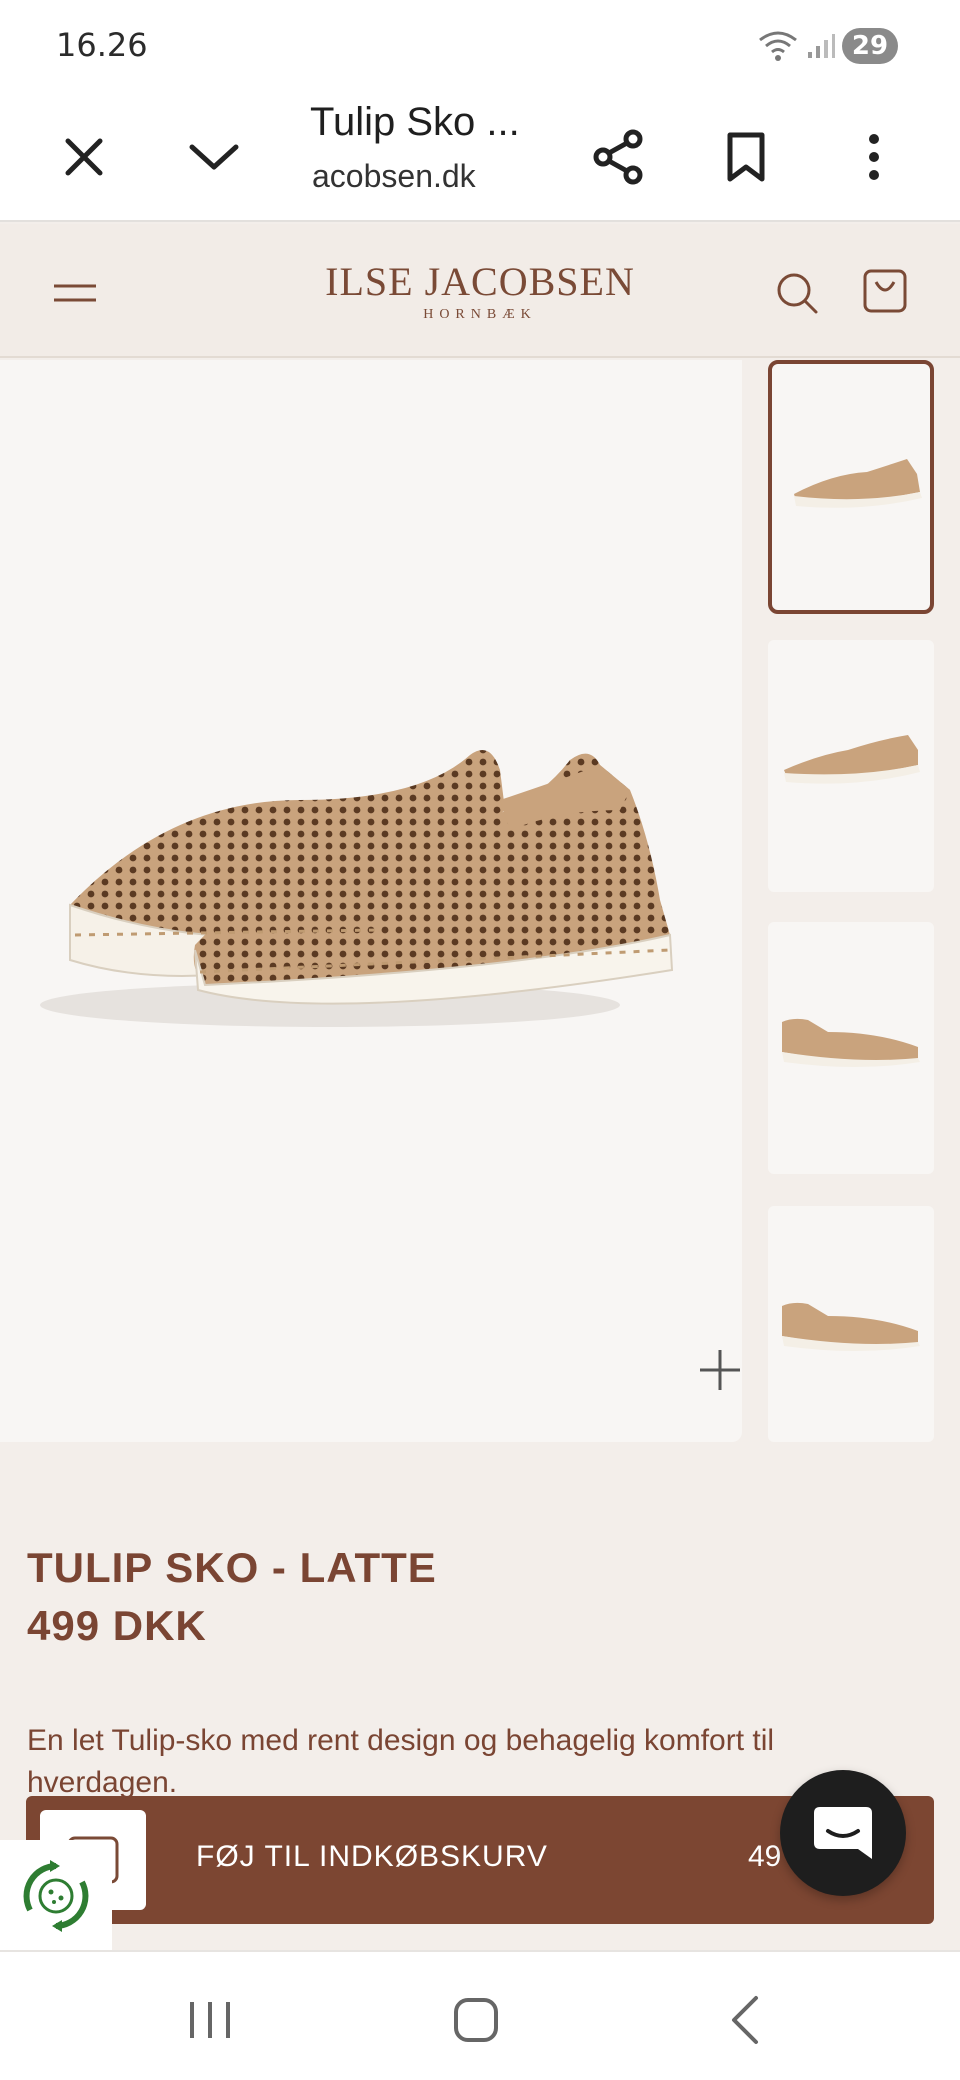  What do you see at coordinates (778, 46) in the screenshot?
I see `wifi-icon` at bounding box center [778, 46].